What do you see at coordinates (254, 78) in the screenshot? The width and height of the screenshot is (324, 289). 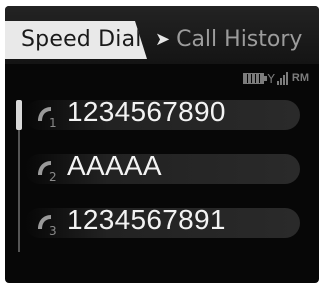 I see `battery-icon` at bounding box center [254, 78].